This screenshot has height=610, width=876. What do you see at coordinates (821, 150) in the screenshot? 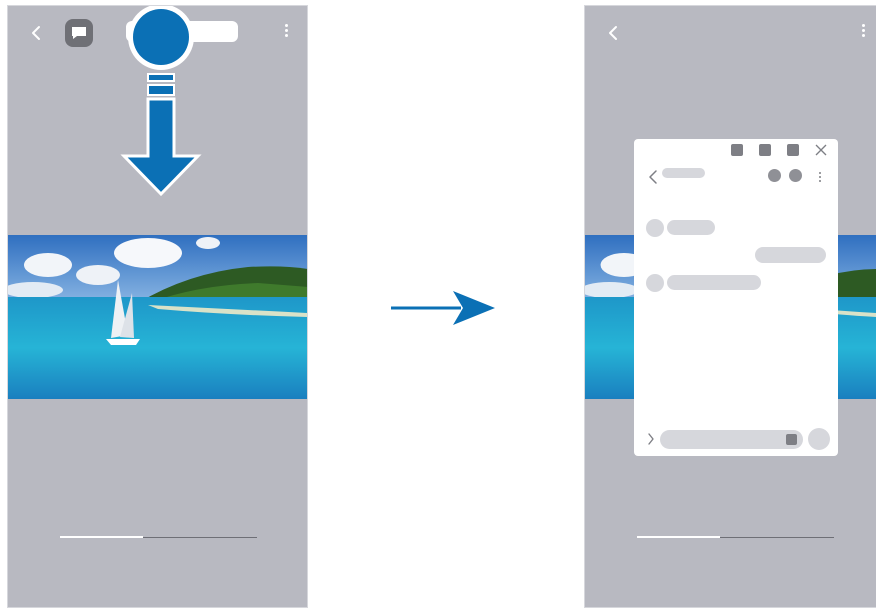
I see `close-icon` at bounding box center [821, 150].